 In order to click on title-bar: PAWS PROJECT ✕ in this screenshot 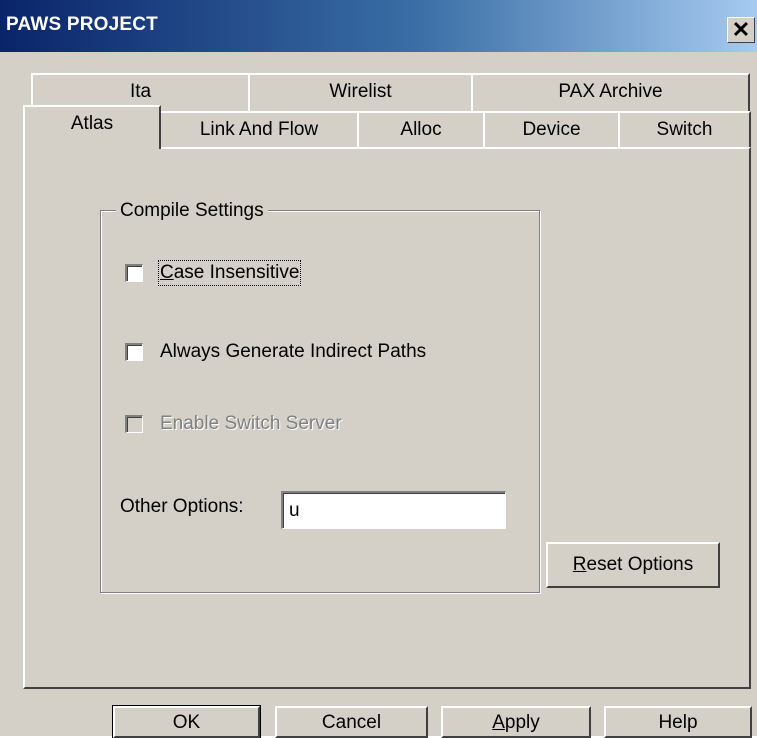, I will do `click(378, 26)`.